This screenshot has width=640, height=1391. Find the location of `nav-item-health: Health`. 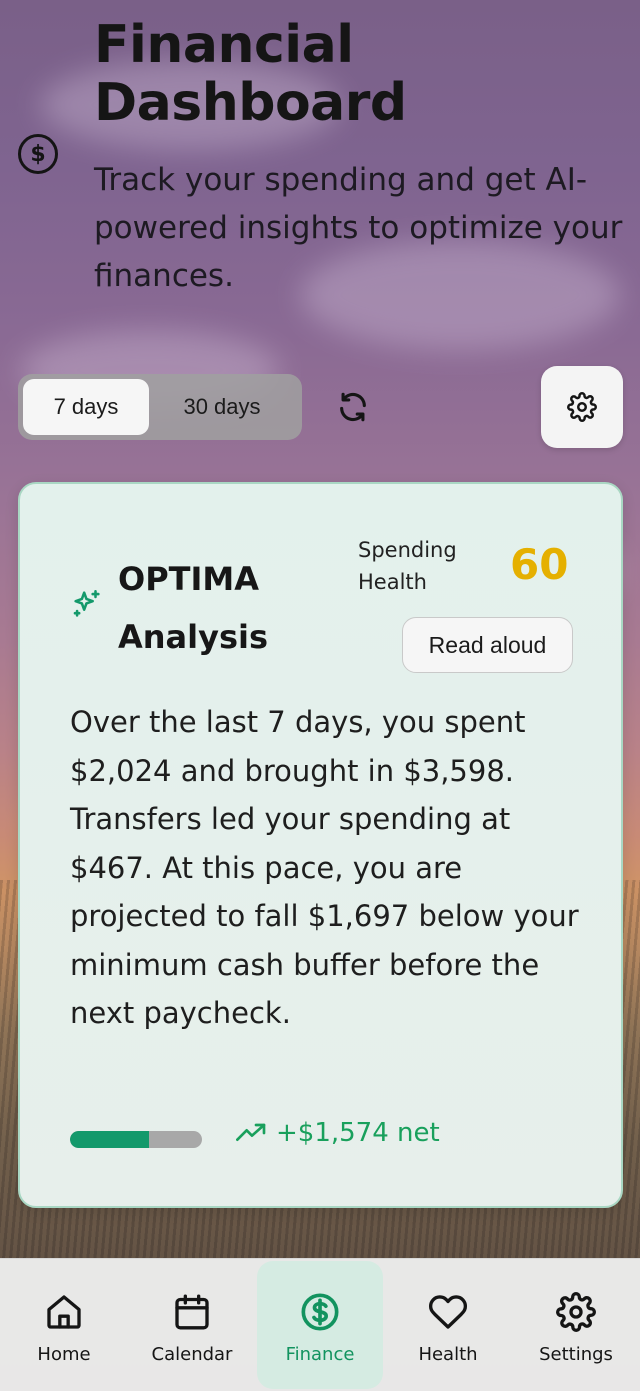

nav-item-health: Health is located at coordinates (448, 1325).